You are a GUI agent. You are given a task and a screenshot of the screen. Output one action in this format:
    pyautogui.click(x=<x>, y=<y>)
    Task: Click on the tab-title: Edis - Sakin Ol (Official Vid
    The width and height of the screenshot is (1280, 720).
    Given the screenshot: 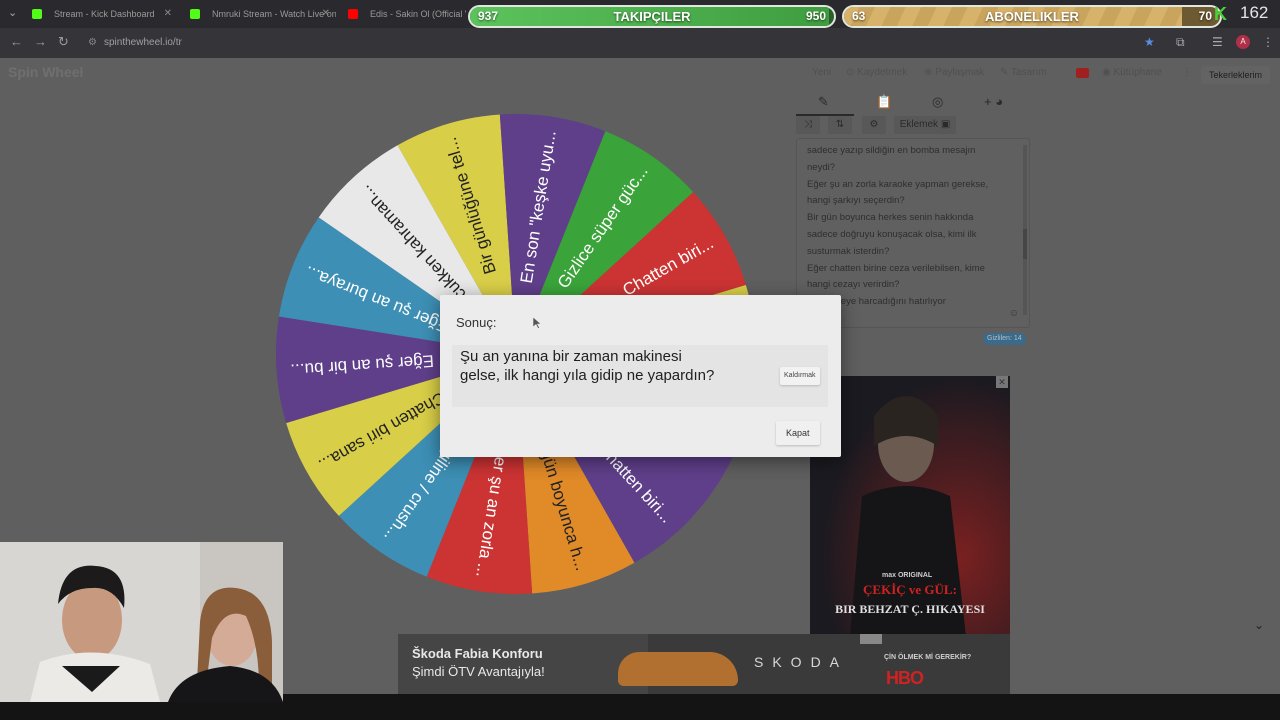 What is the action you would take?
    pyautogui.click(x=418, y=14)
    